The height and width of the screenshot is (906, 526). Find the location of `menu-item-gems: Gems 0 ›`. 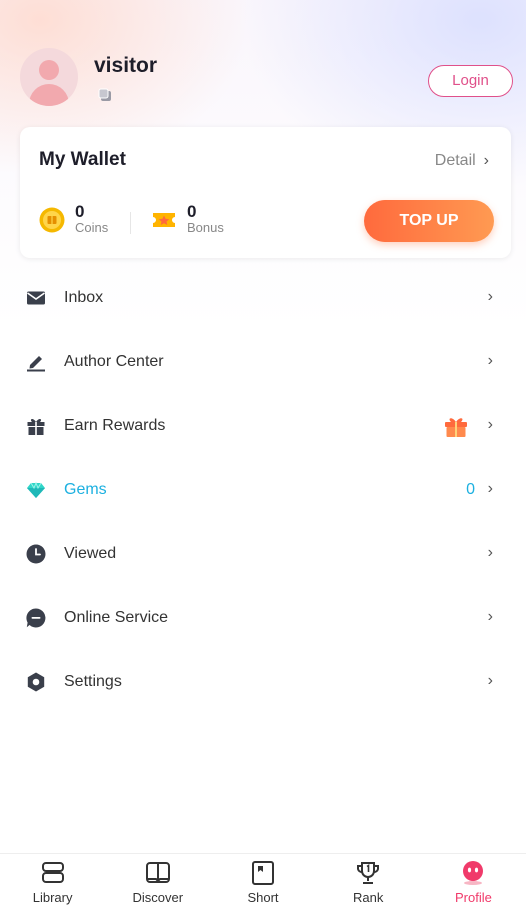

menu-item-gems: Gems 0 › is located at coordinates (263, 490).